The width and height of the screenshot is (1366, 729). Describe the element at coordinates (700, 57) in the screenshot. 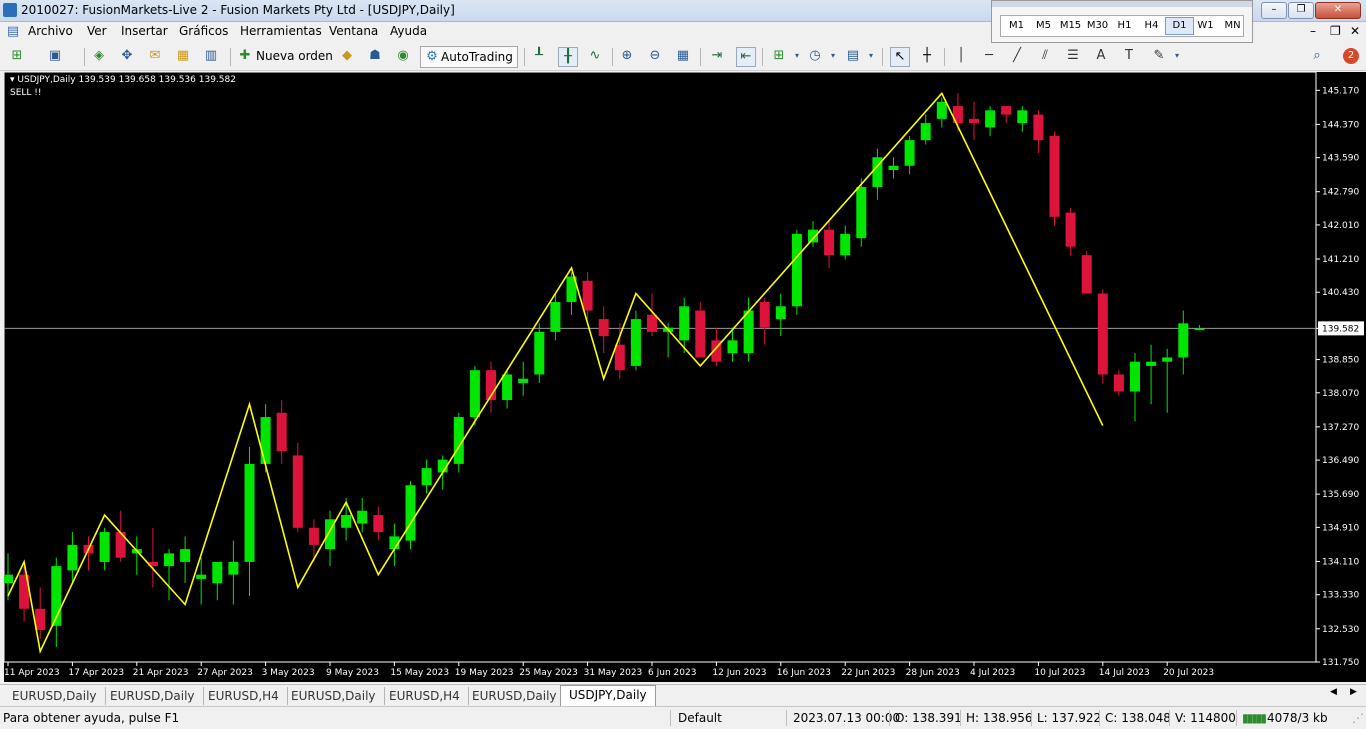

I see `toolbar-separator` at that location.